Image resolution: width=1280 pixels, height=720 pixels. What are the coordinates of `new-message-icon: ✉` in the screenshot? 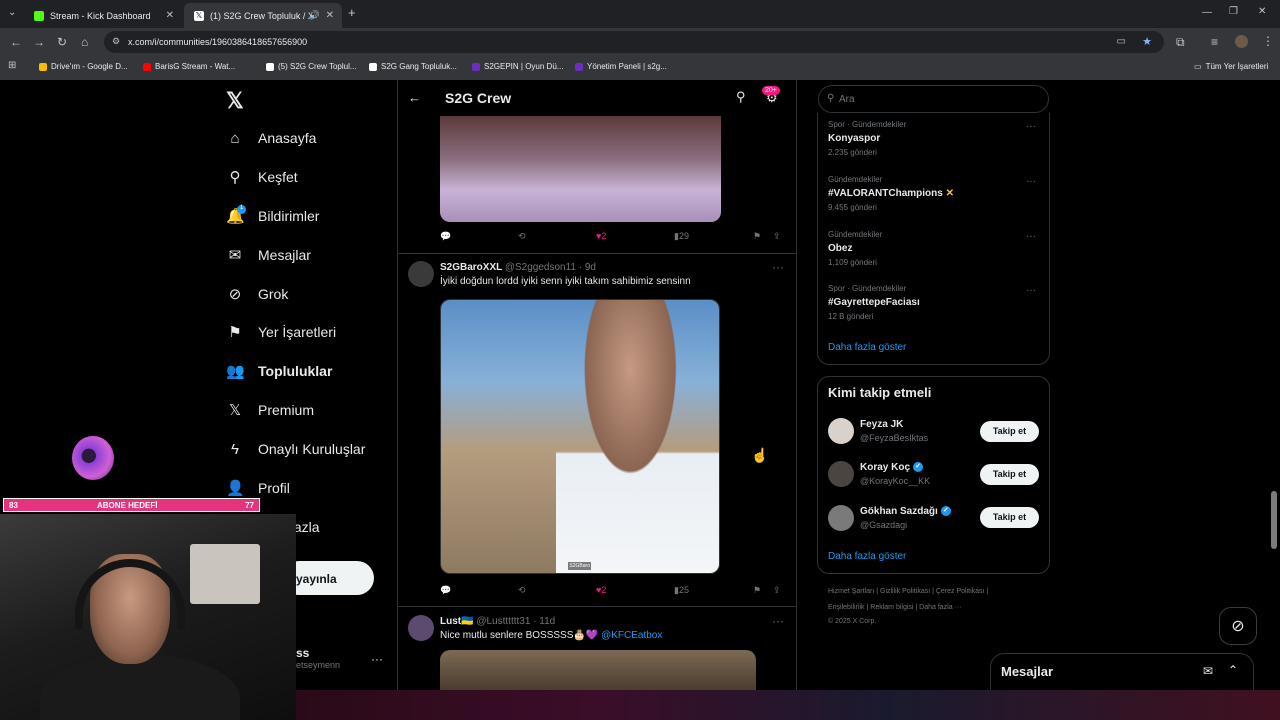 It's located at (1208, 671).